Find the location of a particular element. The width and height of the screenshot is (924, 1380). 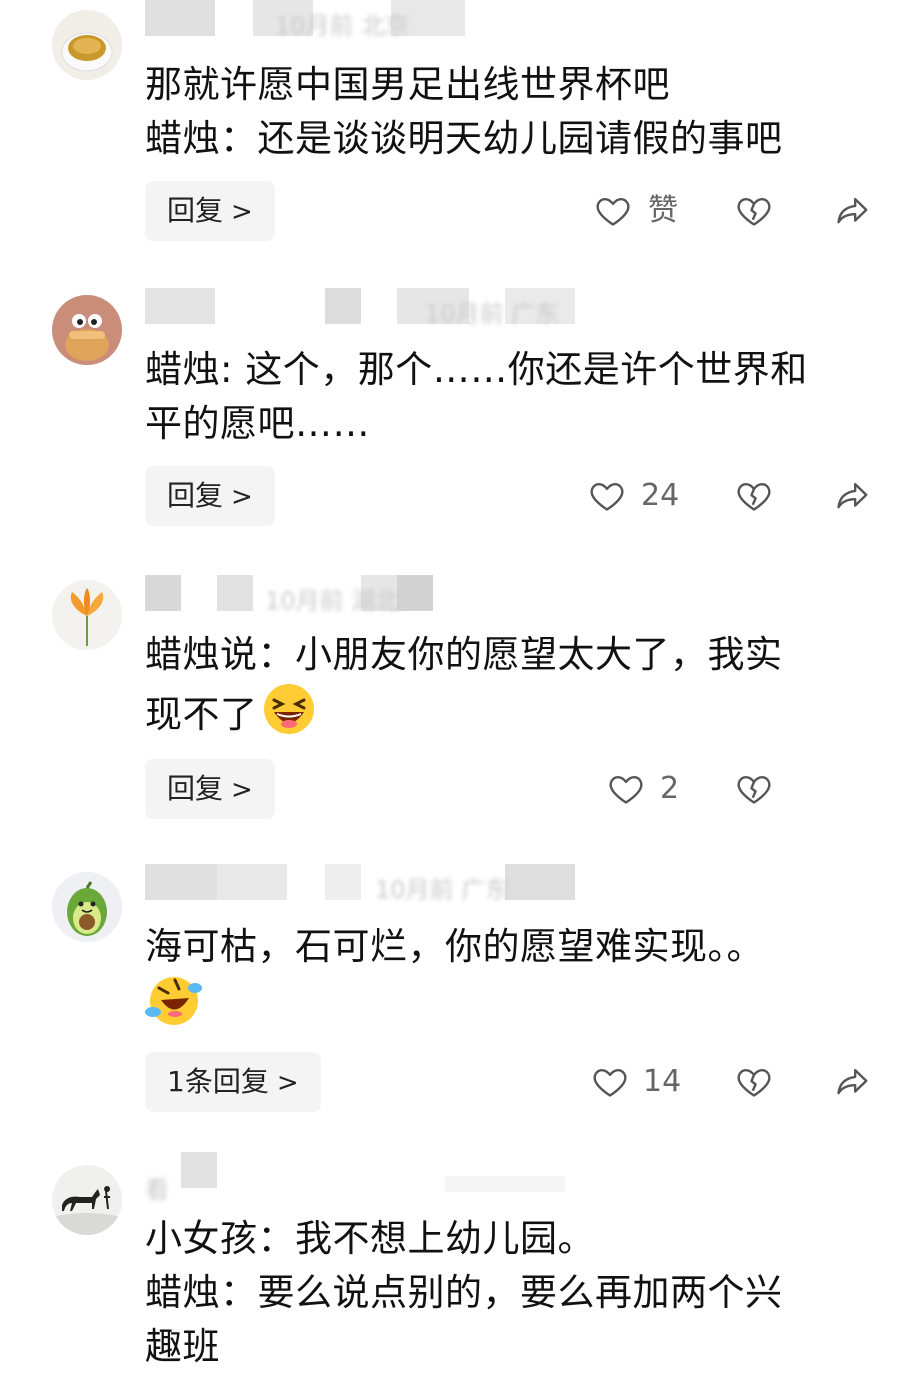

rolling-laugh-emoji-icon is located at coordinates (174, 1008).